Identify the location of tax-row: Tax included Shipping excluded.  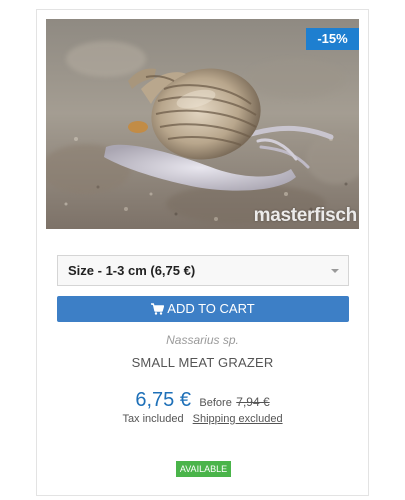
(202, 419).